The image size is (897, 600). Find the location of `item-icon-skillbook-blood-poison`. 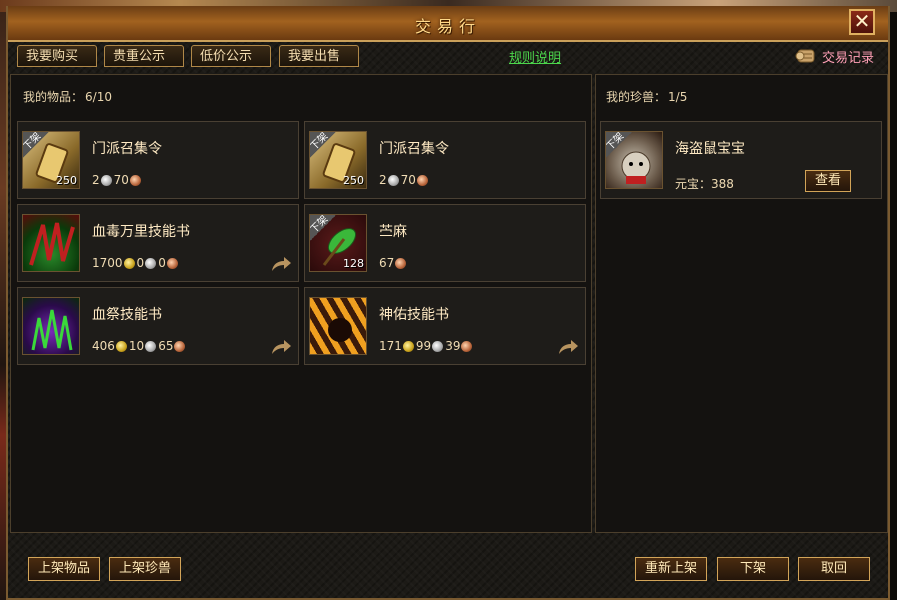

item-icon-skillbook-blood-poison is located at coordinates (51, 243).